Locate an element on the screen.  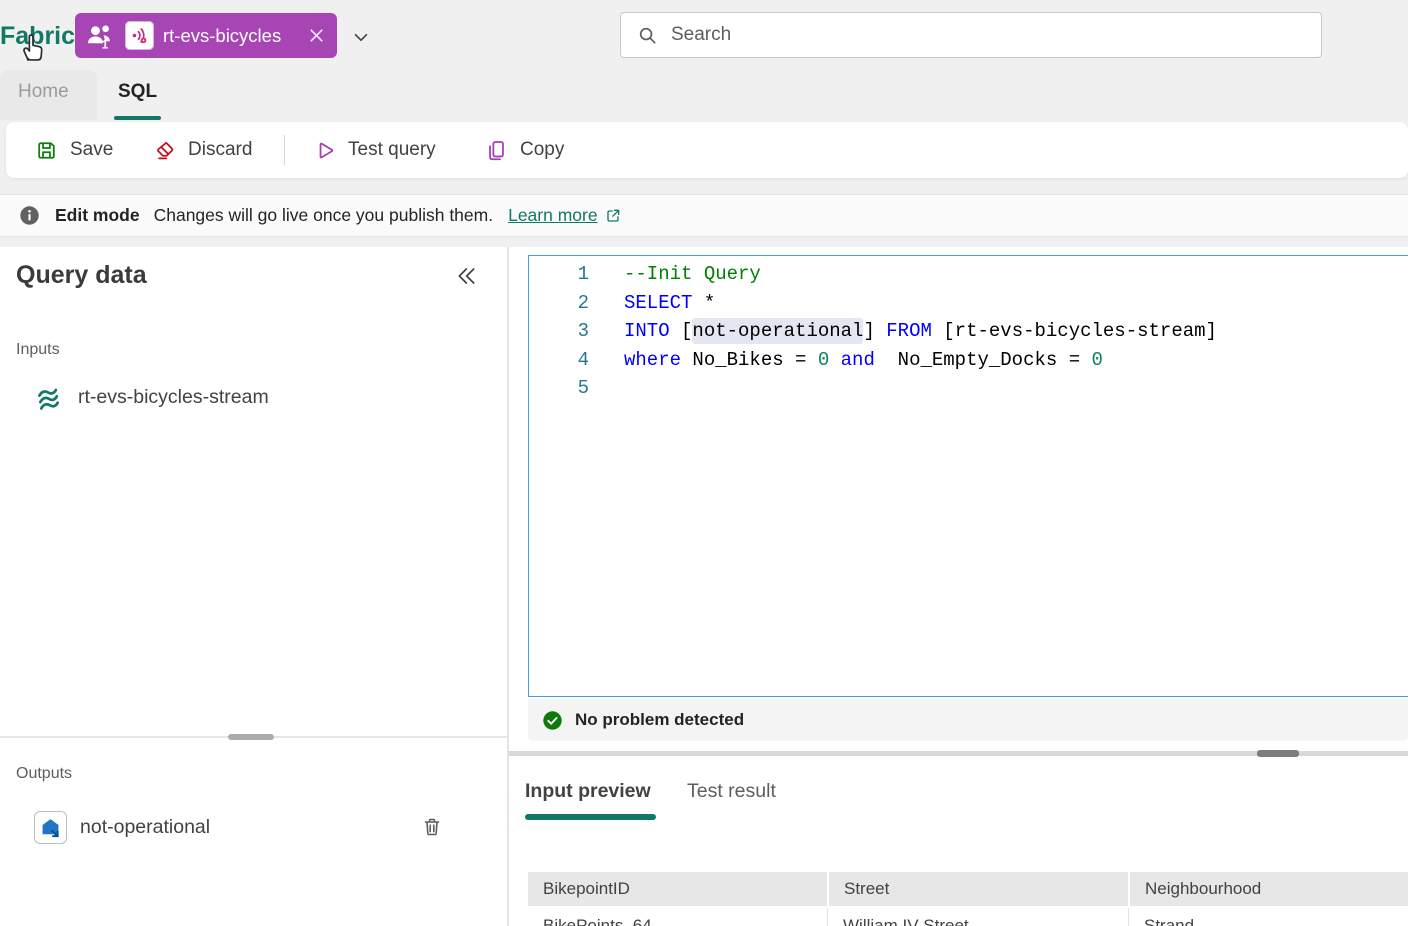
tab-sql-active-indicator is located at coordinates (137, 118).